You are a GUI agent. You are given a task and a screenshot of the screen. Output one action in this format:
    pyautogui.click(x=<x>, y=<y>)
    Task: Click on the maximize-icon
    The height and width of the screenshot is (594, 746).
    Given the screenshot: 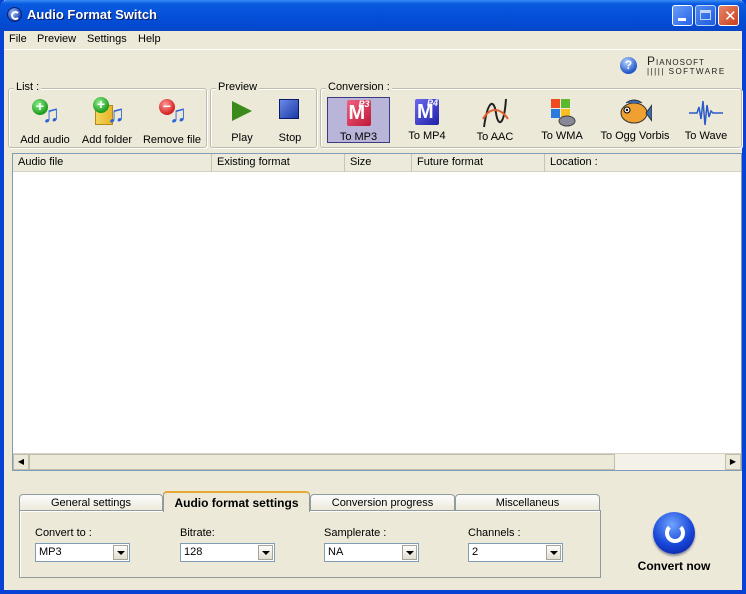 What is the action you would take?
    pyautogui.click(x=705, y=15)
    